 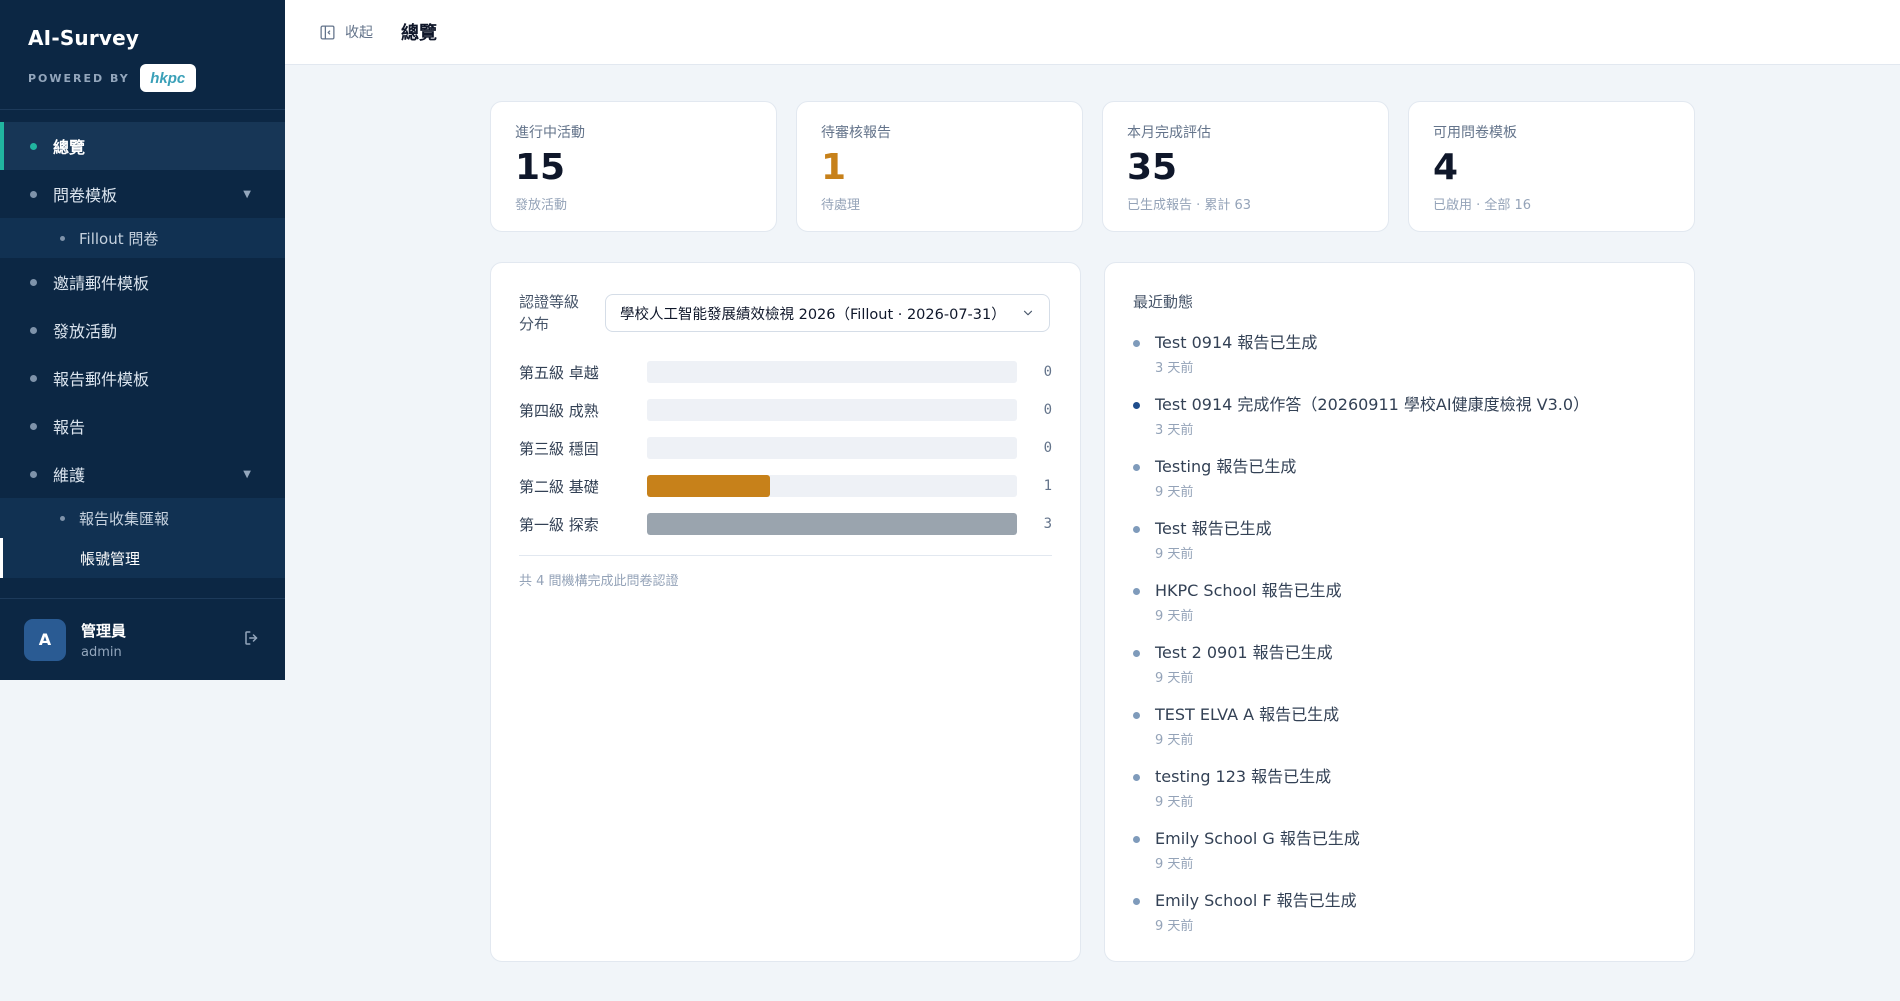 What do you see at coordinates (1248, 590) in the screenshot?
I see `activity-text: HKPC School 報告已生成` at bounding box center [1248, 590].